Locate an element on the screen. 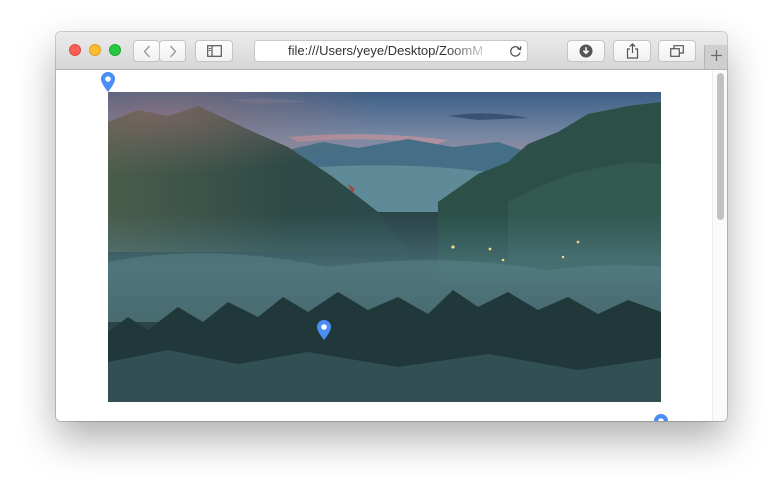 The image size is (783, 502). browser-toolbar: file:///Users/yeye/Desktop/ZoomM is located at coordinates (391, 51).